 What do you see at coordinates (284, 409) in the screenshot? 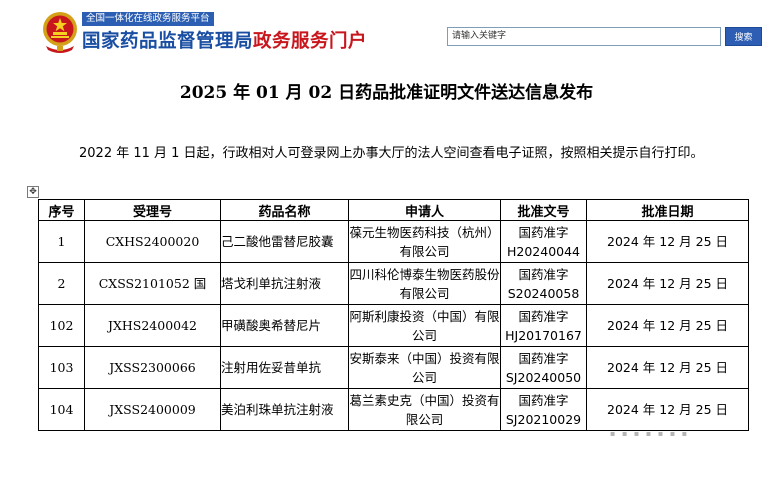
I see `cell-drug-name: 美泊利珠单抗注射液` at bounding box center [284, 409].